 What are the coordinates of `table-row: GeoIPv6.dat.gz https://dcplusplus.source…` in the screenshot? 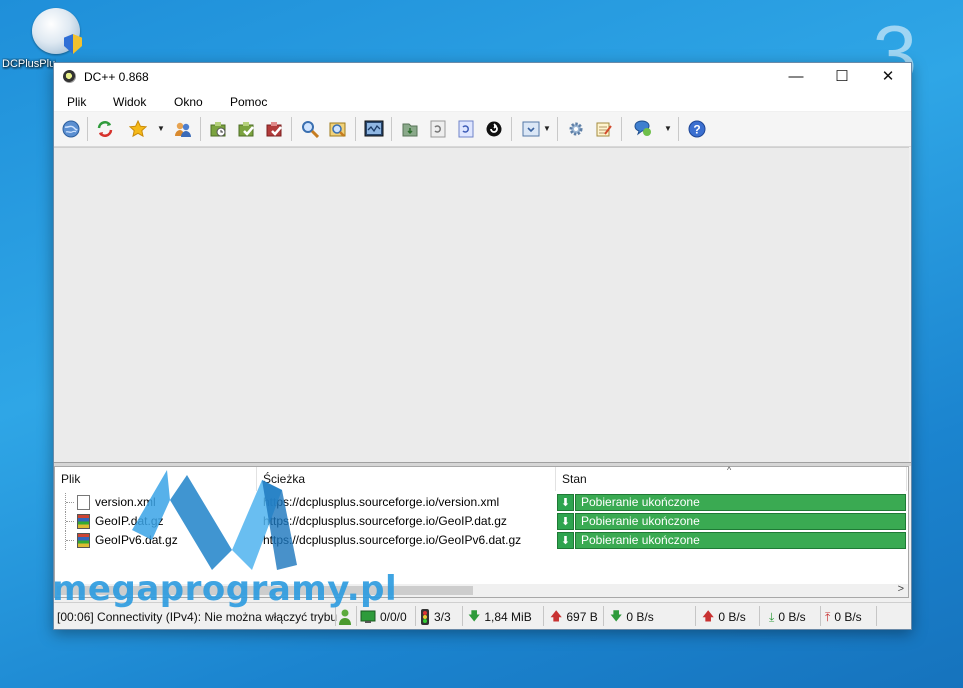 It's located at (481, 540).